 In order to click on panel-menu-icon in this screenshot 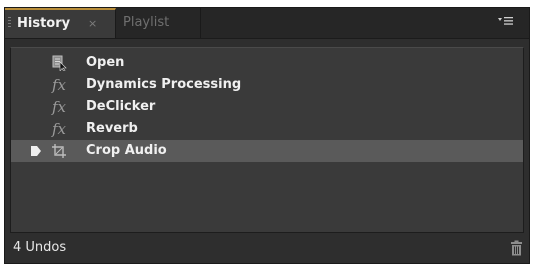, I will do `click(506, 23)`.